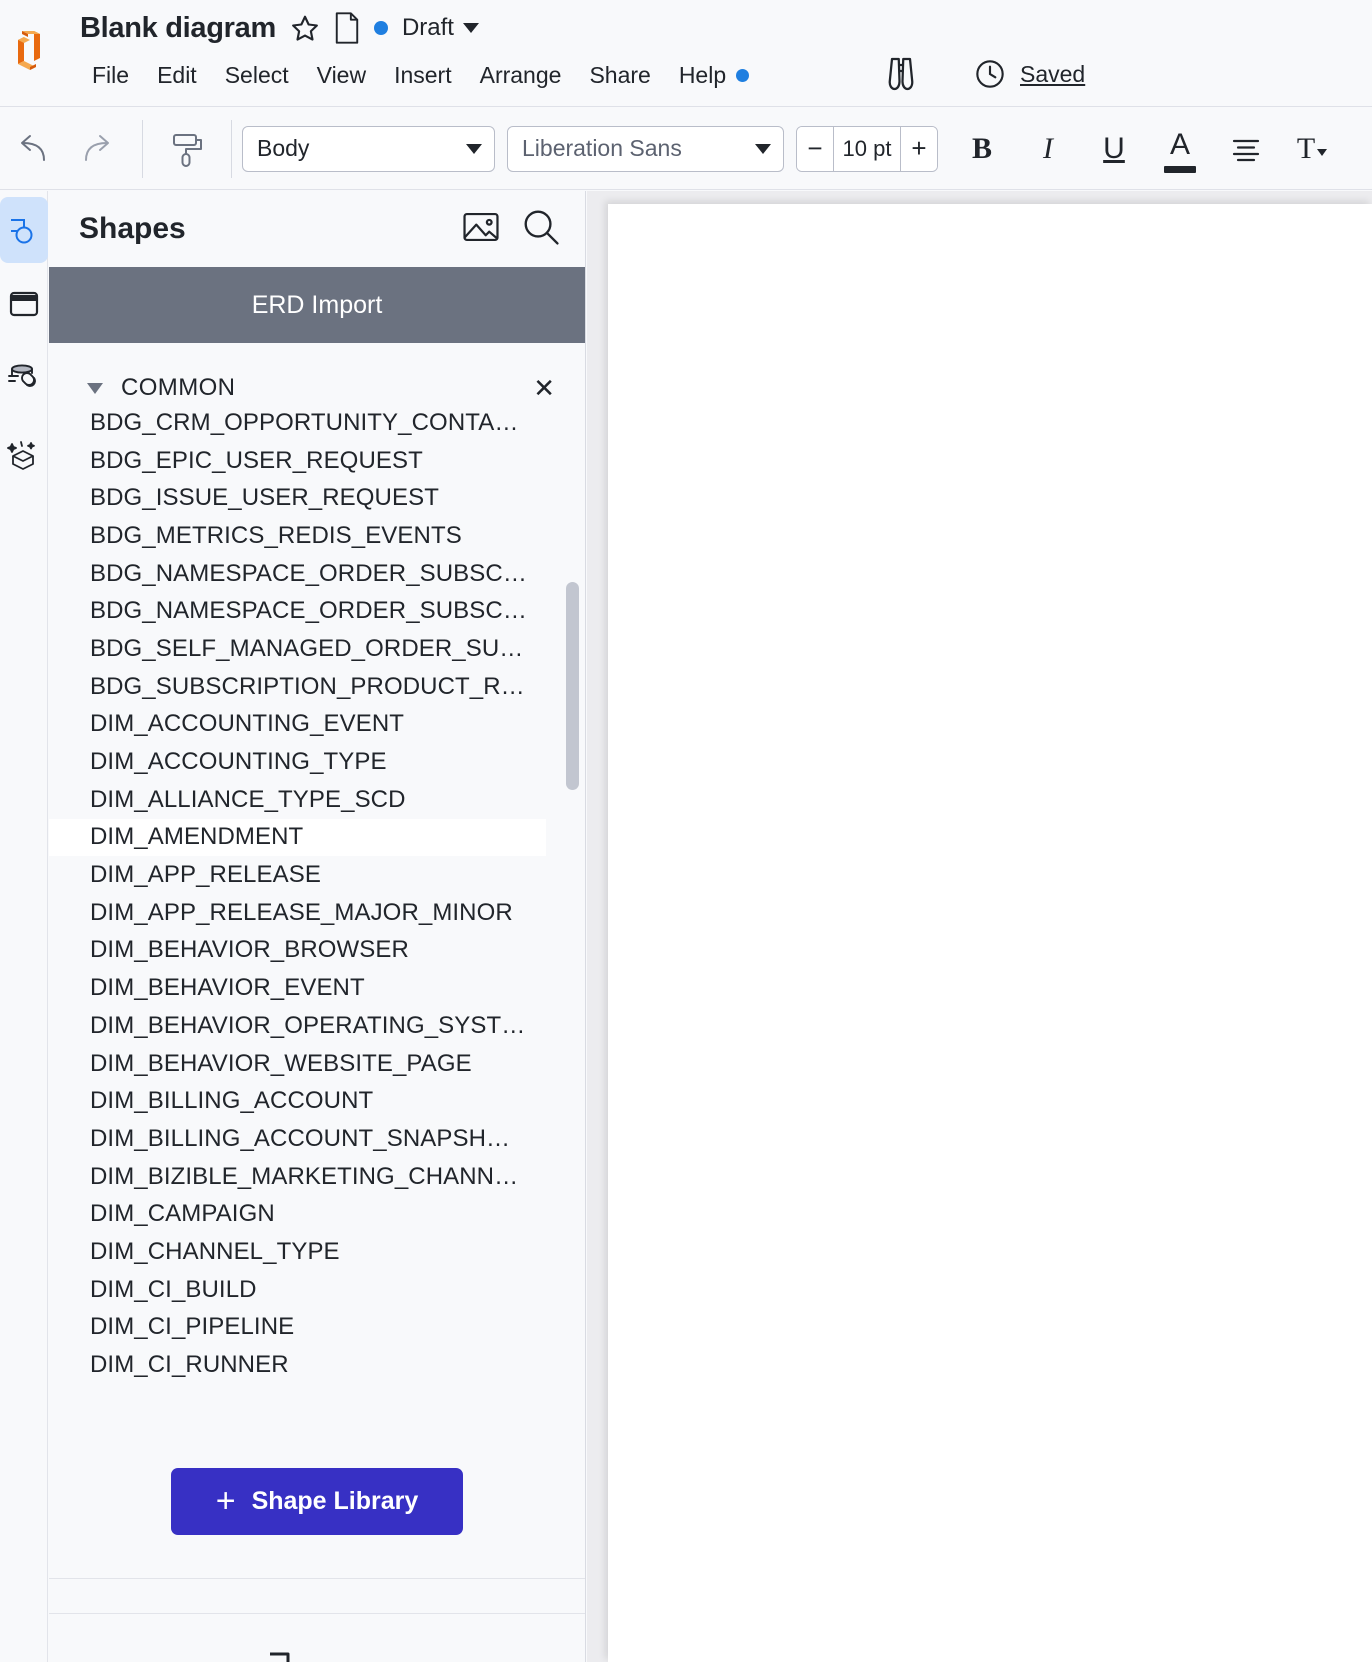  I want to click on shapes-panel-header-actions, so click(511, 229).